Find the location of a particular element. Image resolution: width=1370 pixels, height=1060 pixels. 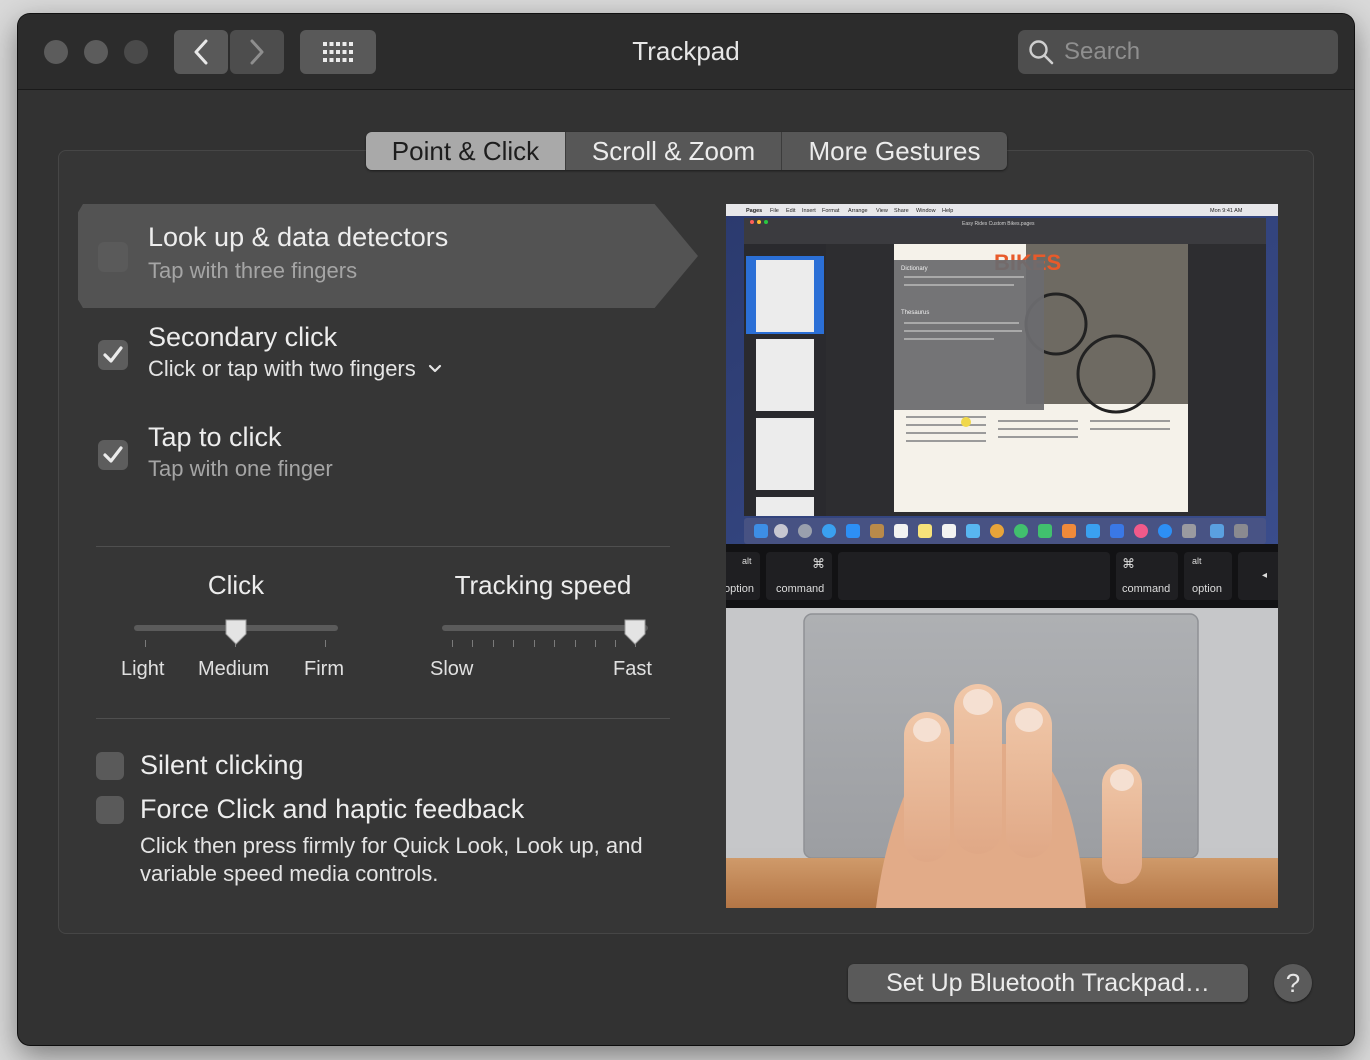

preview-key-option-right: option is located at coordinates (1207, 589).